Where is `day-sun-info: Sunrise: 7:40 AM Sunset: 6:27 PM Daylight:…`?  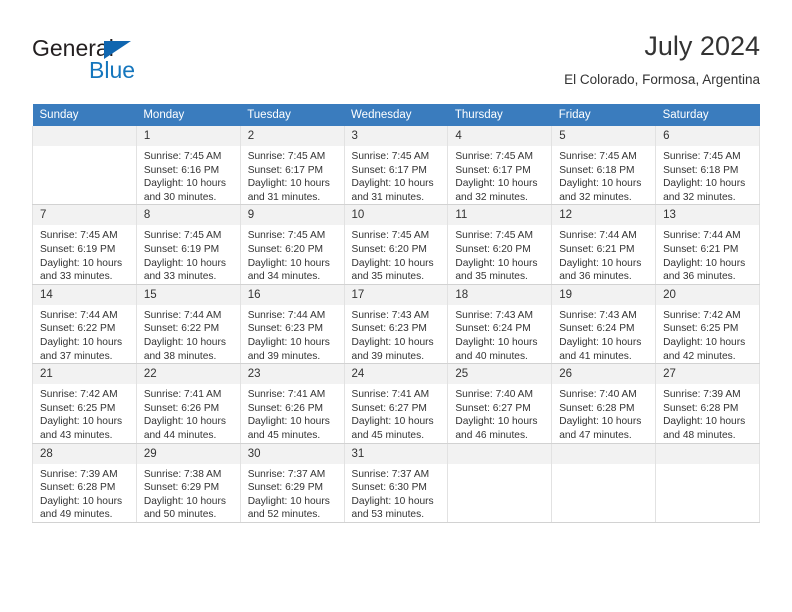
day-sun-info: Sunrise: 7:40 AM Sunset: 6:27 PM Daylight:… is located at coordinates (499, 413).